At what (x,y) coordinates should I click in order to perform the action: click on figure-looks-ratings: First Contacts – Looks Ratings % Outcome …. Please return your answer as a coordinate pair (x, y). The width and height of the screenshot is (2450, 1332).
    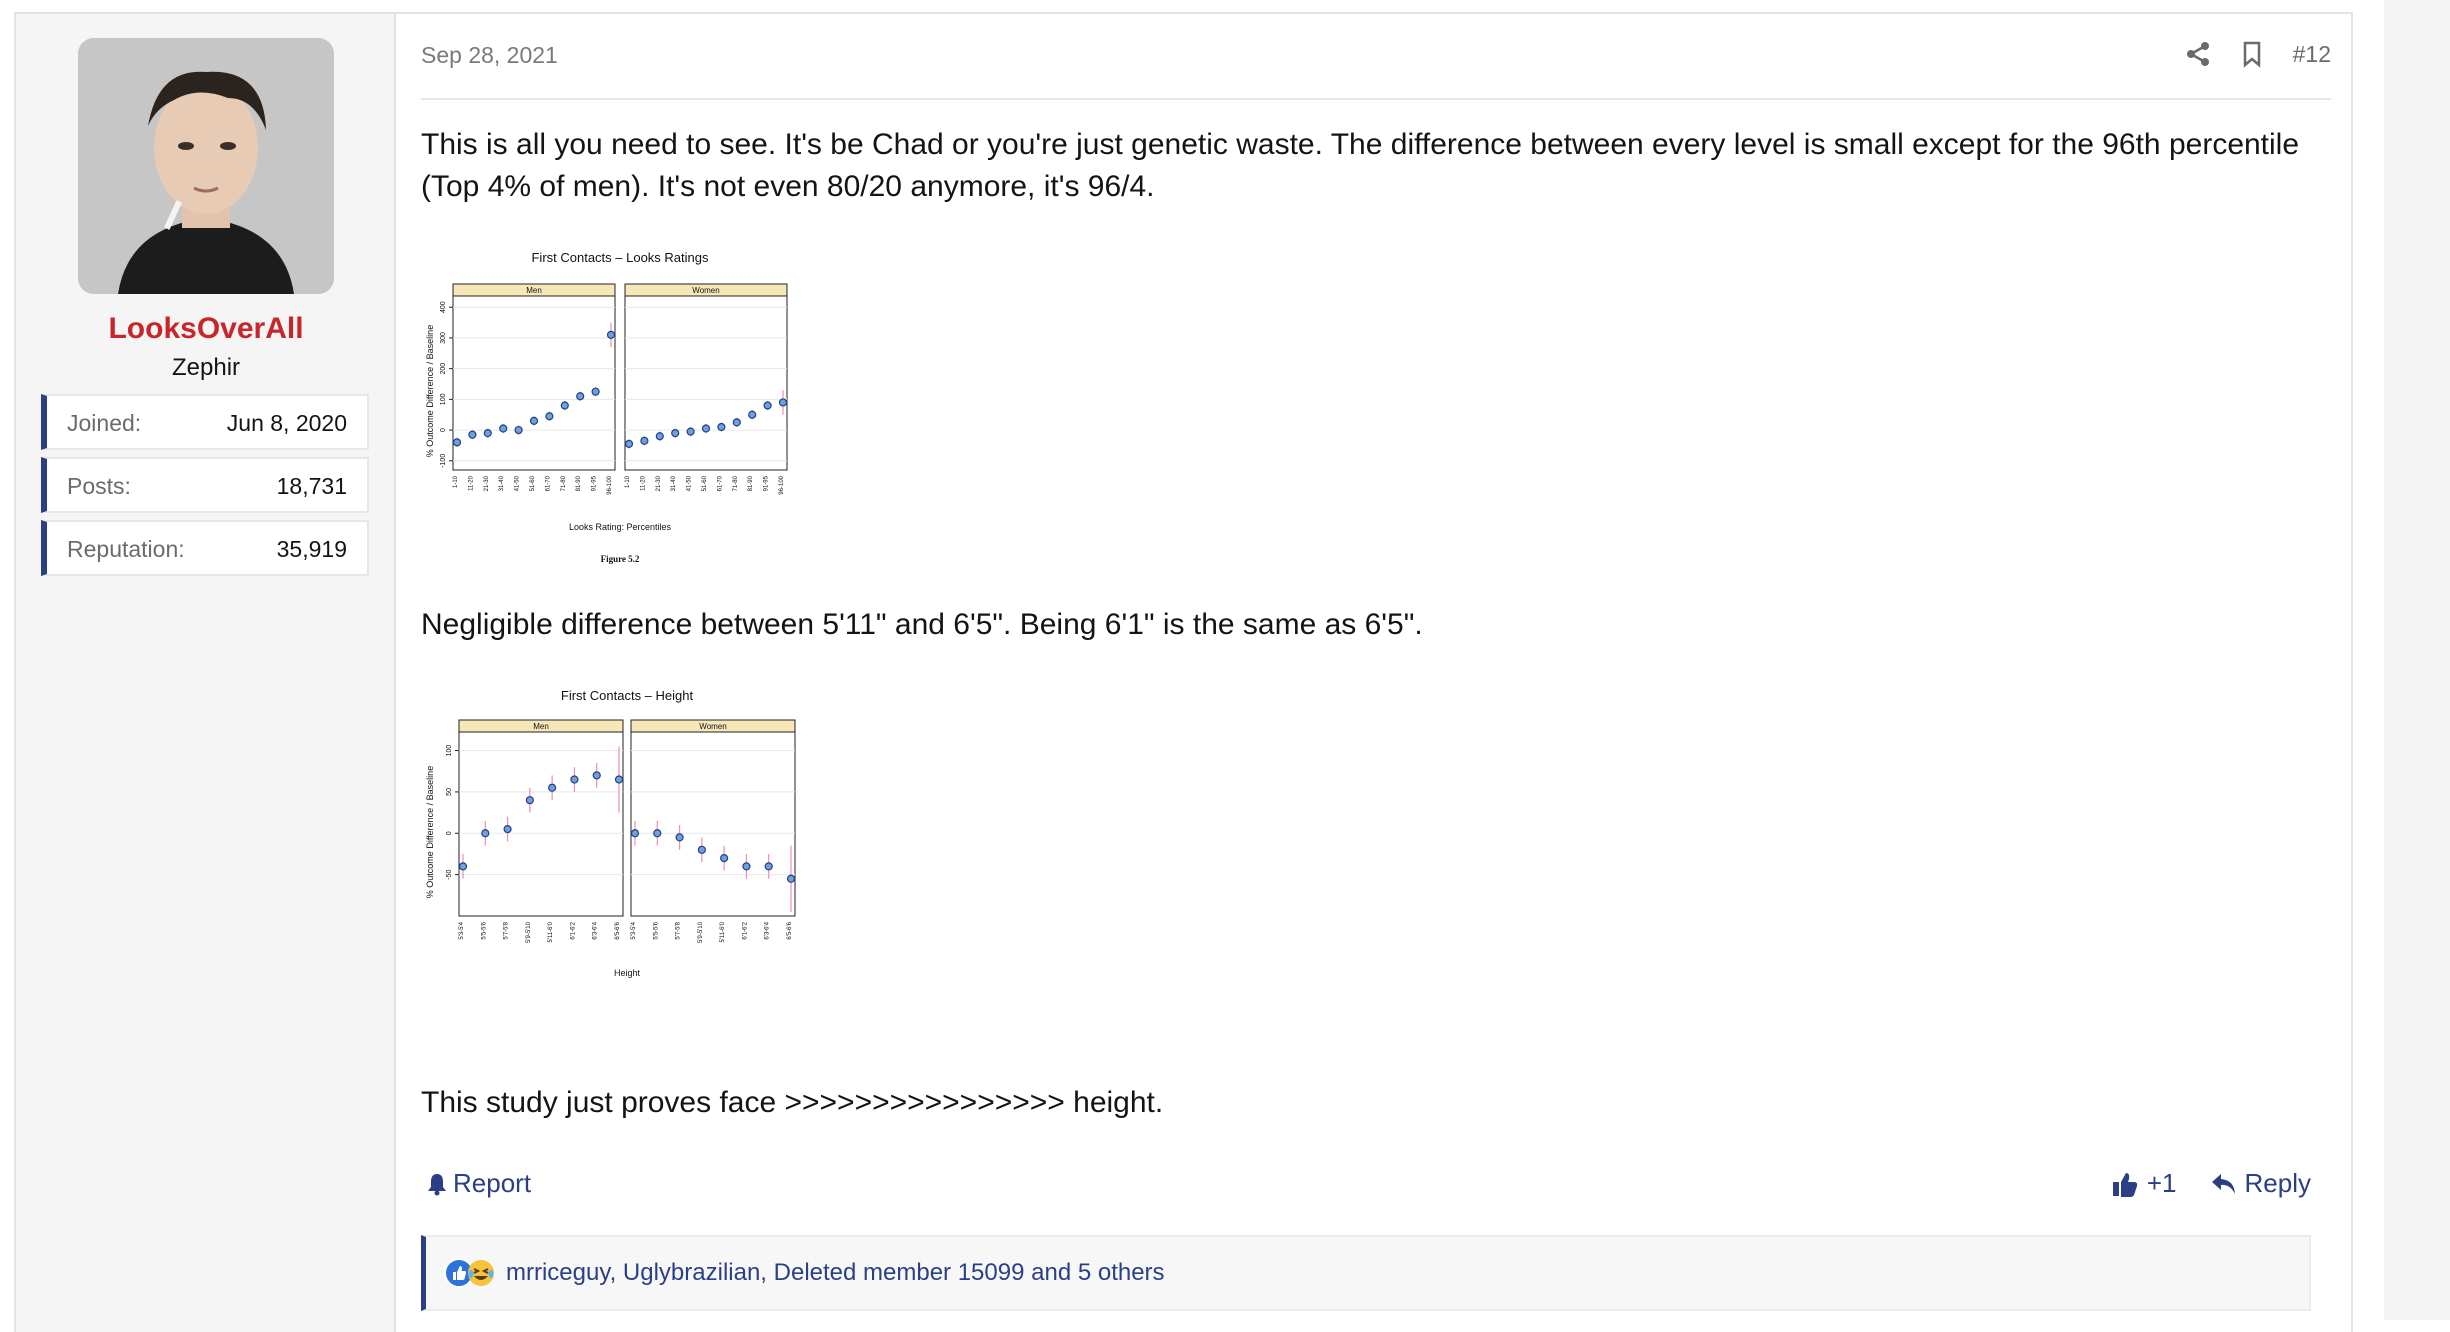
    Looking at the image, I should click on (621, 407).